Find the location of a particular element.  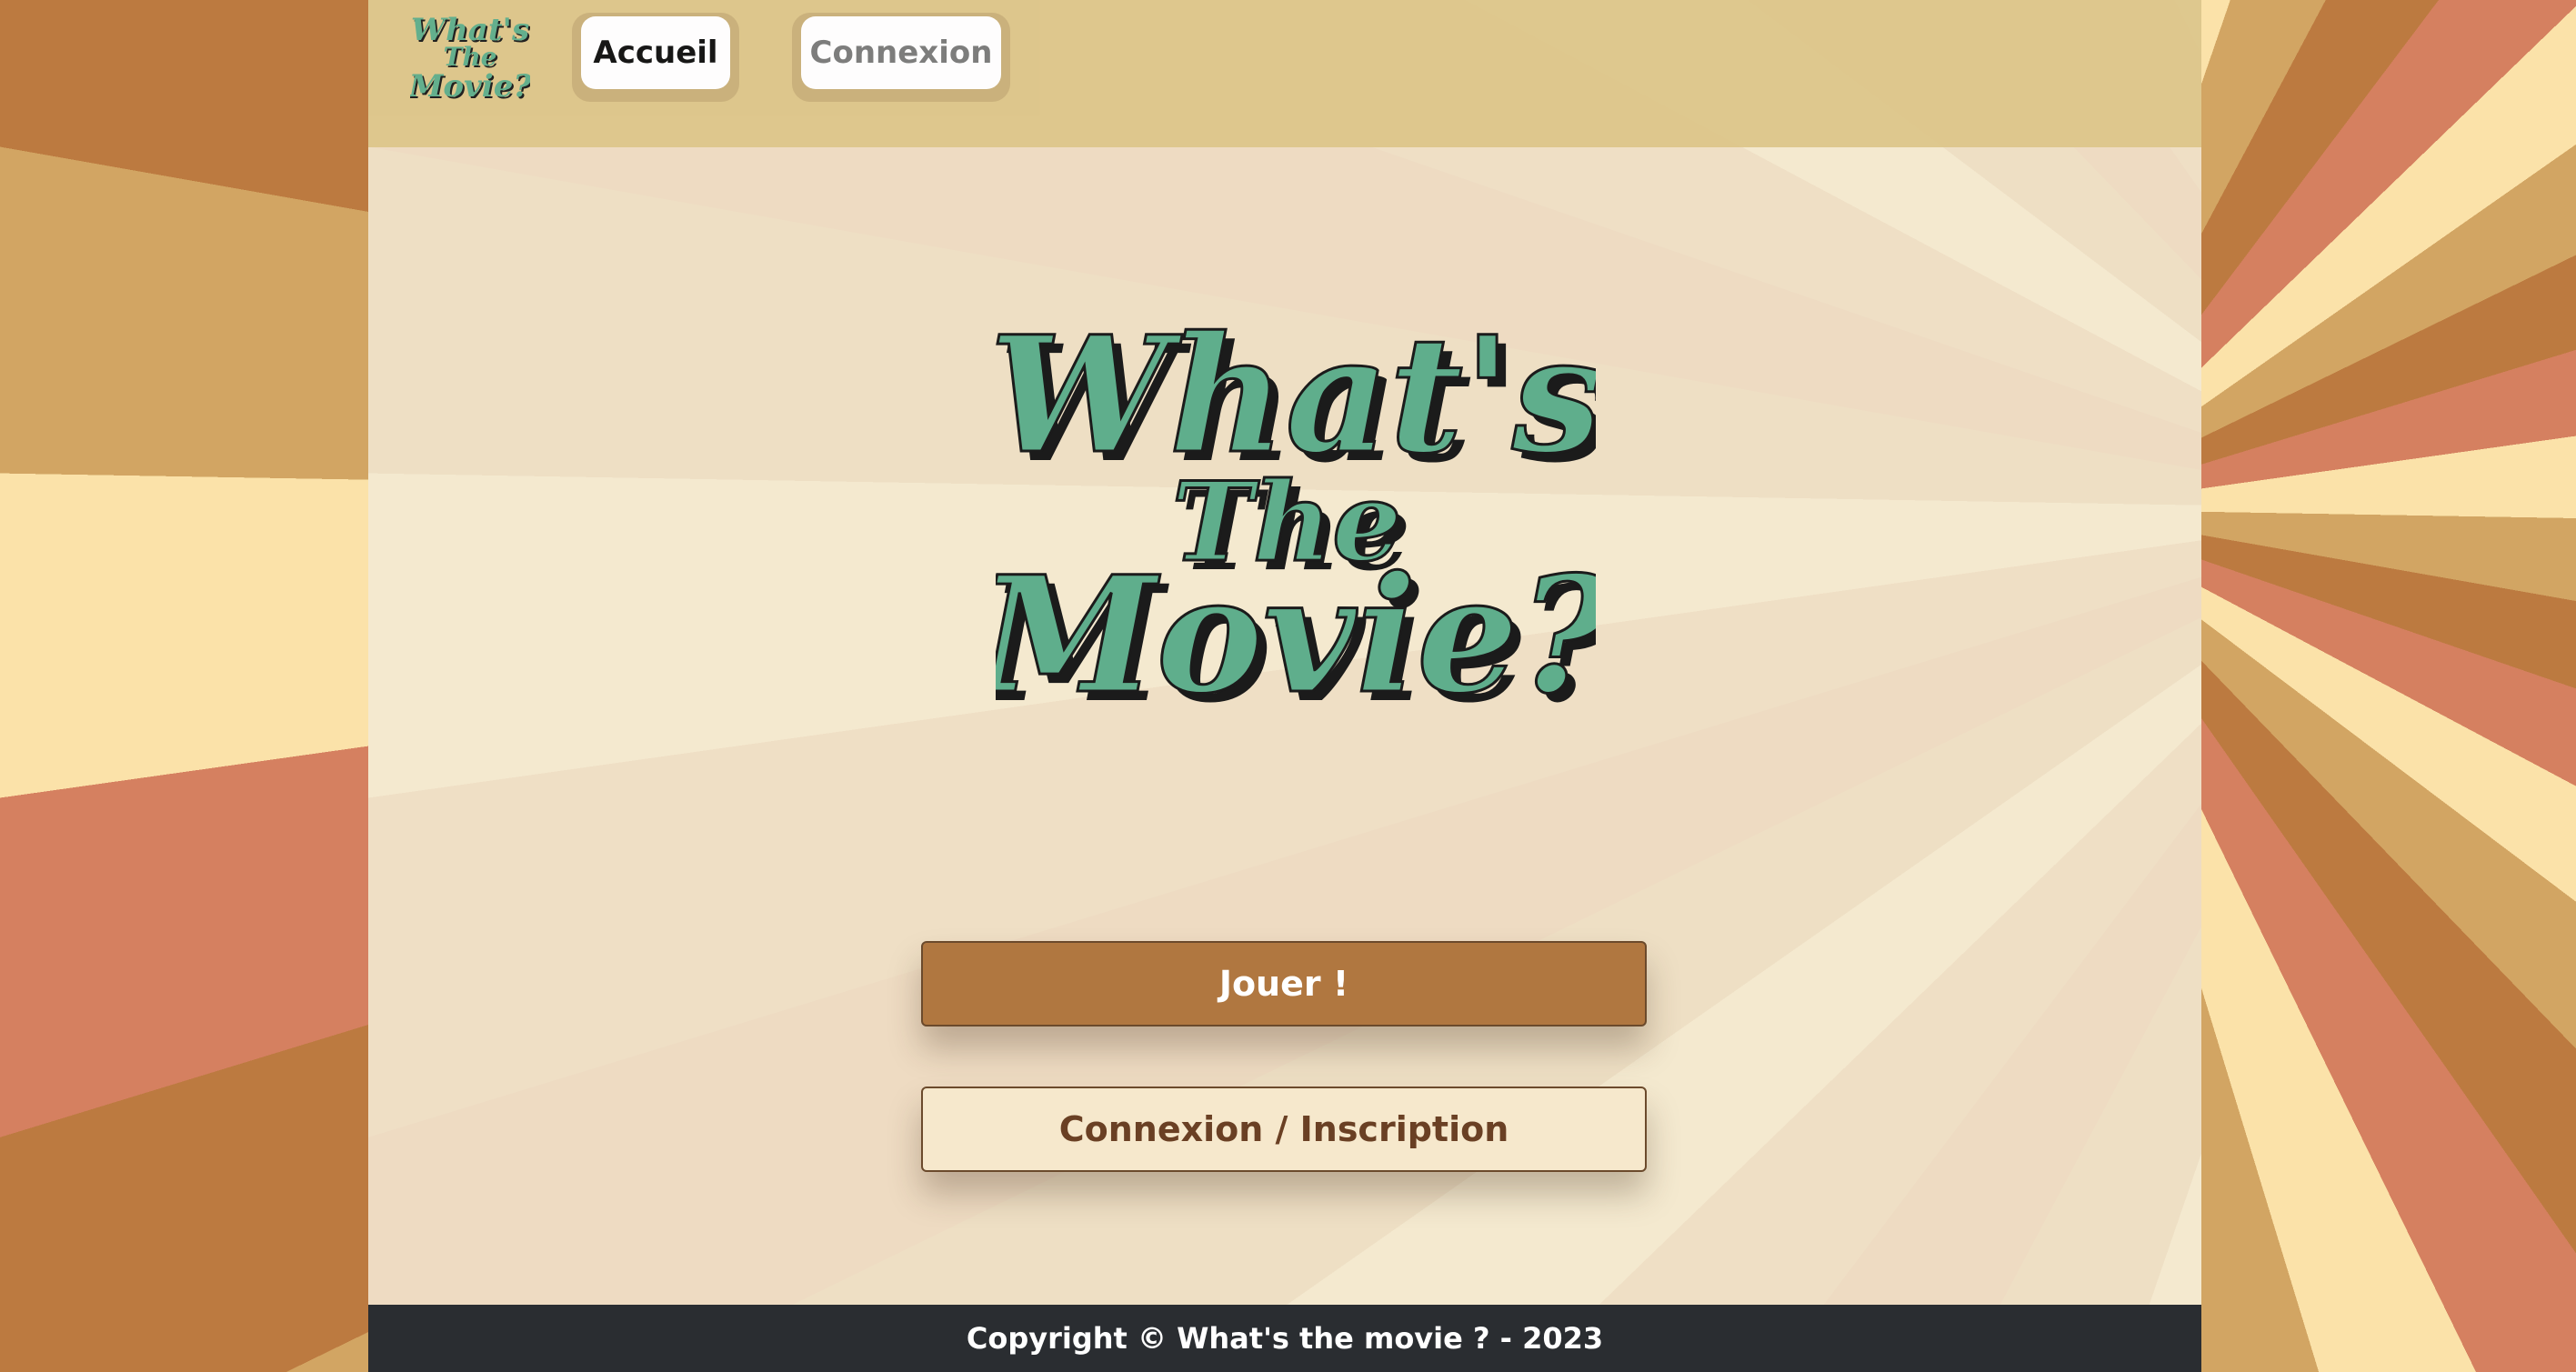

nav-login-button: Connexion is located at coordinates (901, 52).